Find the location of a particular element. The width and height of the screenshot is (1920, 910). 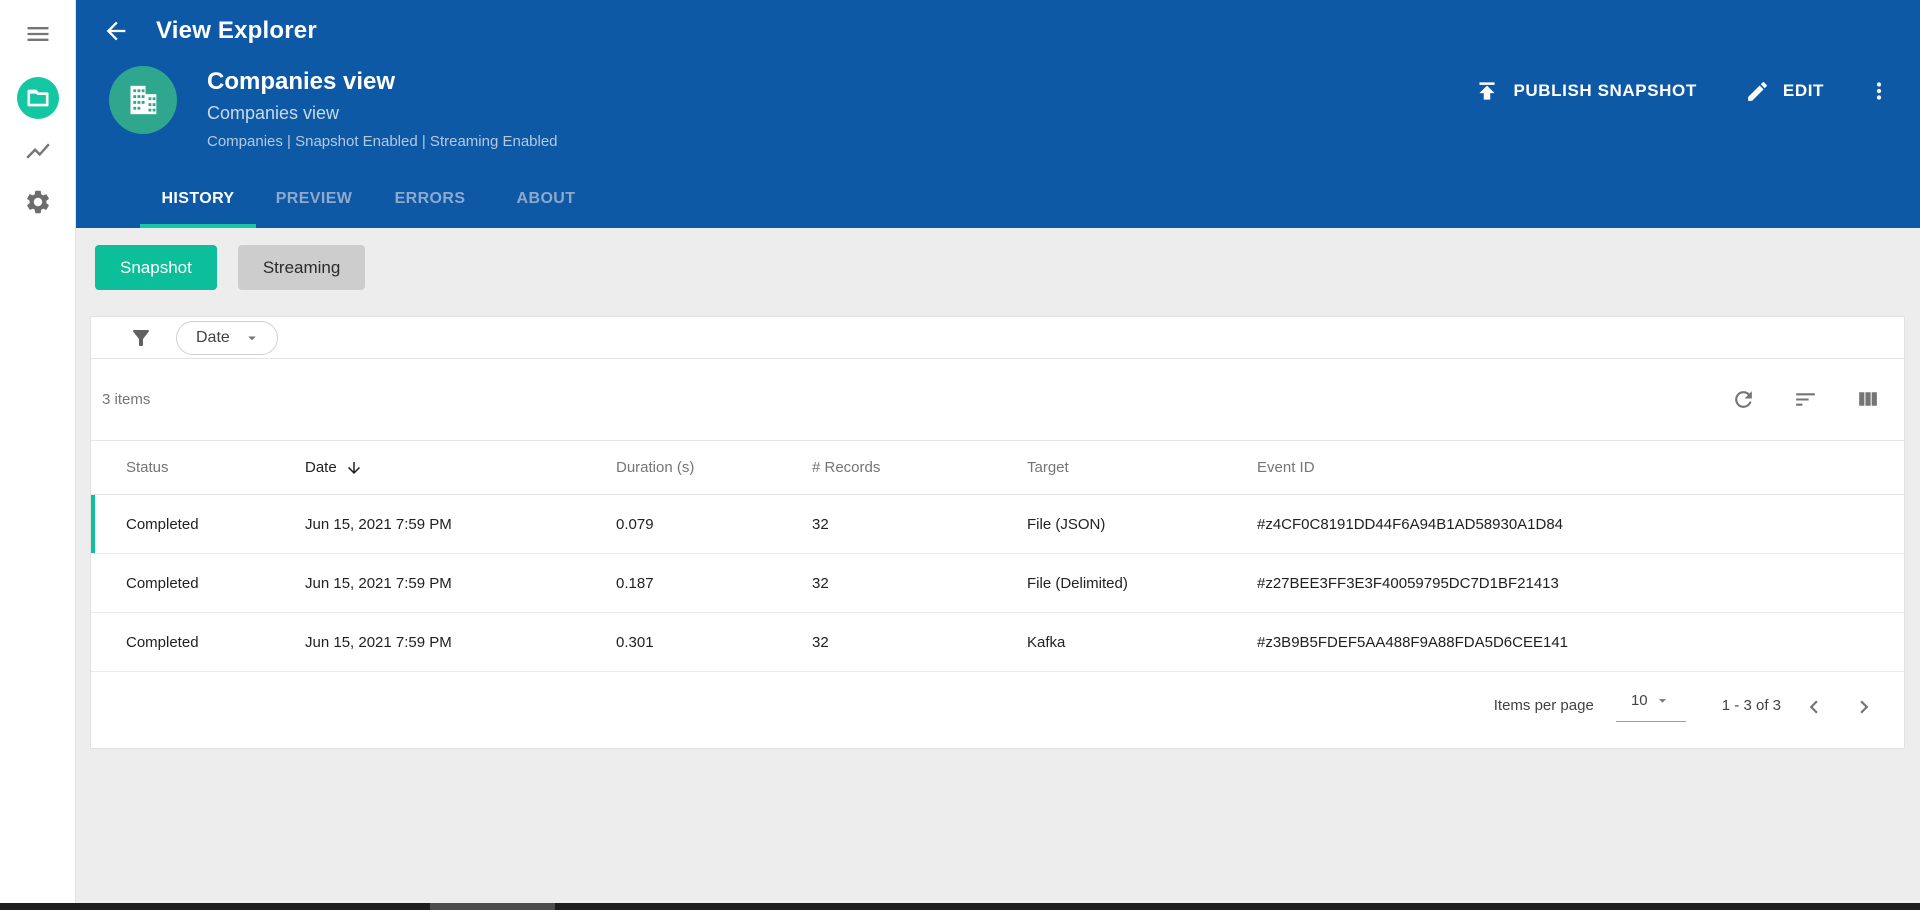

cell-duration: 0.187 is located at coordinates (635, 583).